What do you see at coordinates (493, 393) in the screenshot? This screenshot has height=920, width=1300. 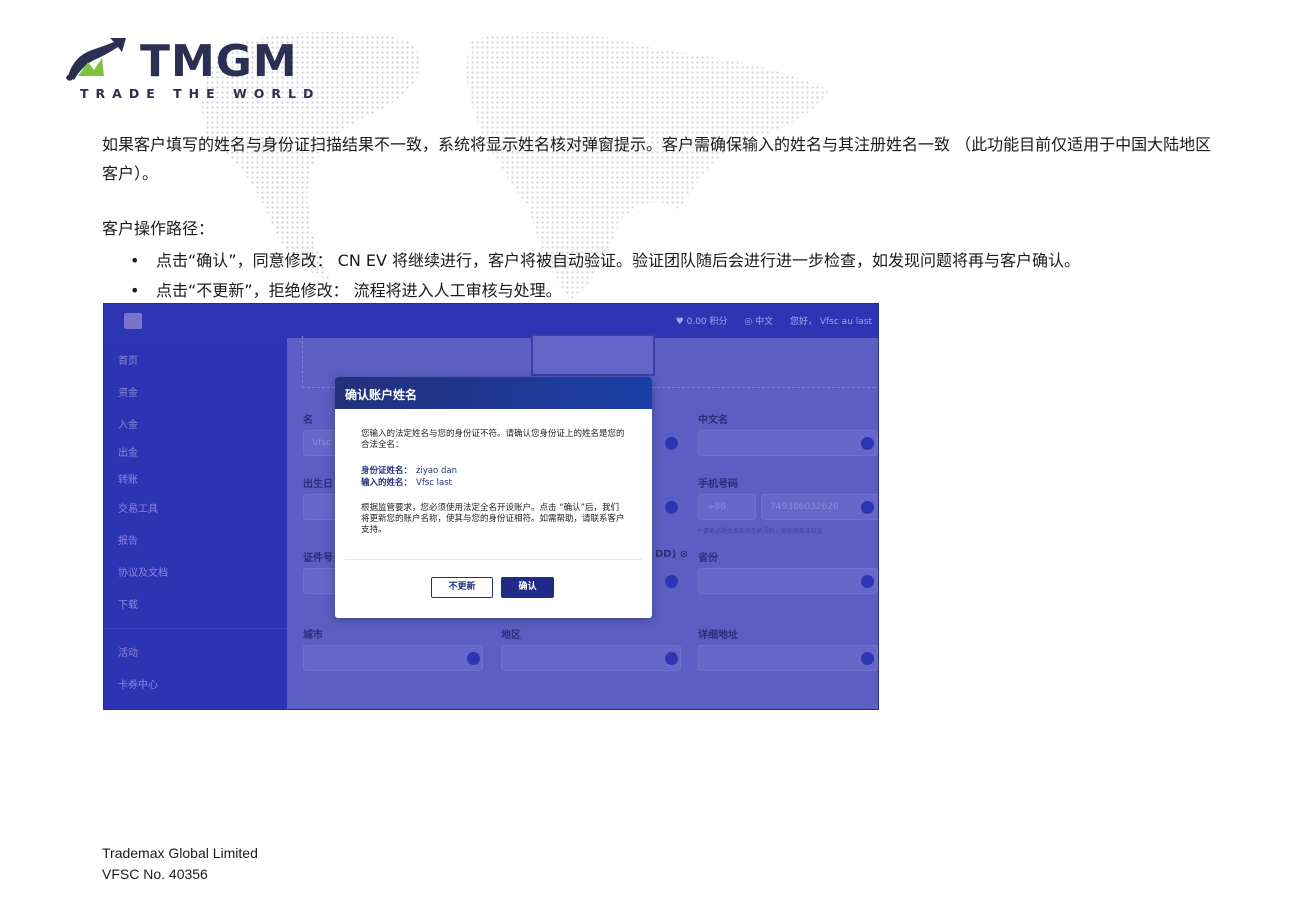 I see `dialog-title: 确认账户姓名` at bounding box center [493, 393].